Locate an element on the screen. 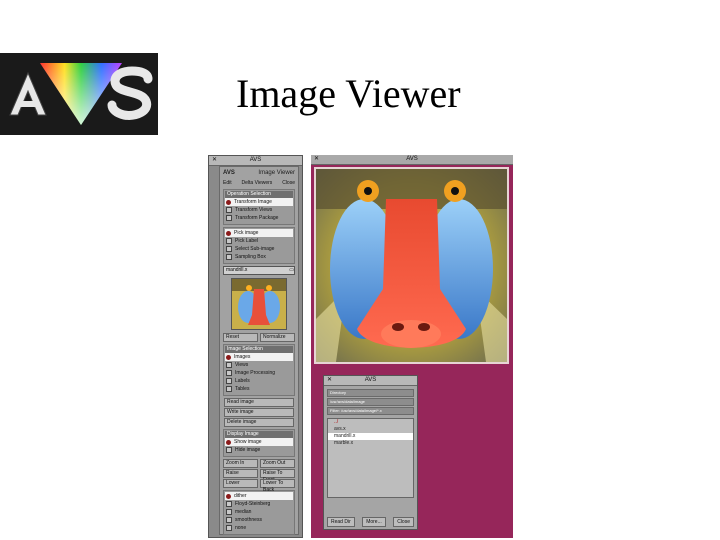 This screenshot has height=540, width=720. delete-image-button: Delete image is located at coordinates (259, 422).